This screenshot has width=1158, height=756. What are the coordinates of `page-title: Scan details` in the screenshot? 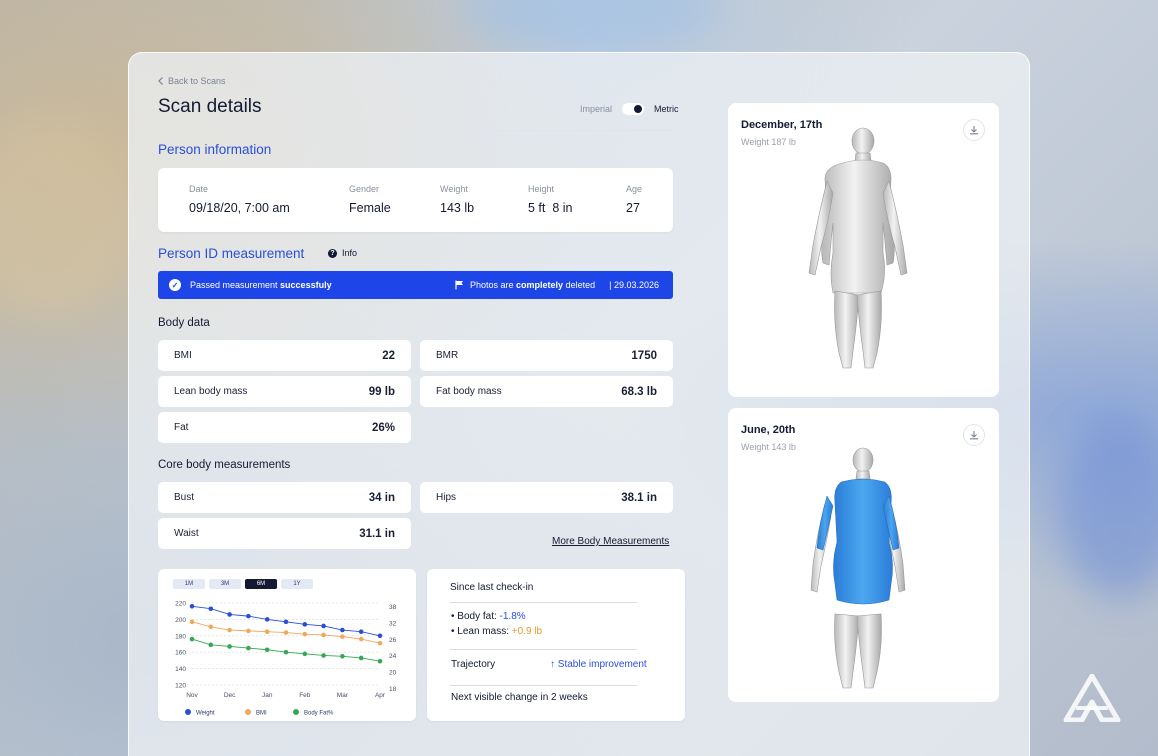 It's located at (210, 106).